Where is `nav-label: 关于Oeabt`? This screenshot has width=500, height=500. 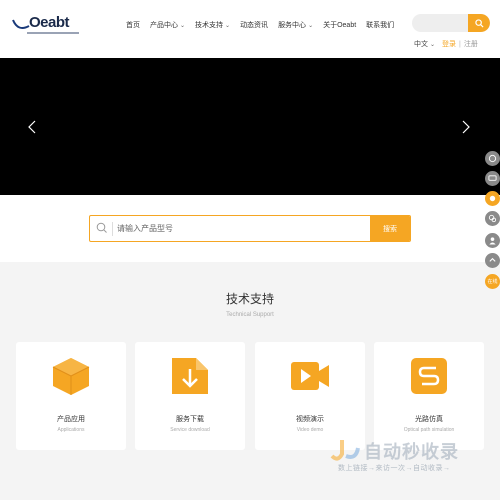
nav-label: 关于Oeabt is located at coordinates (340, 25).